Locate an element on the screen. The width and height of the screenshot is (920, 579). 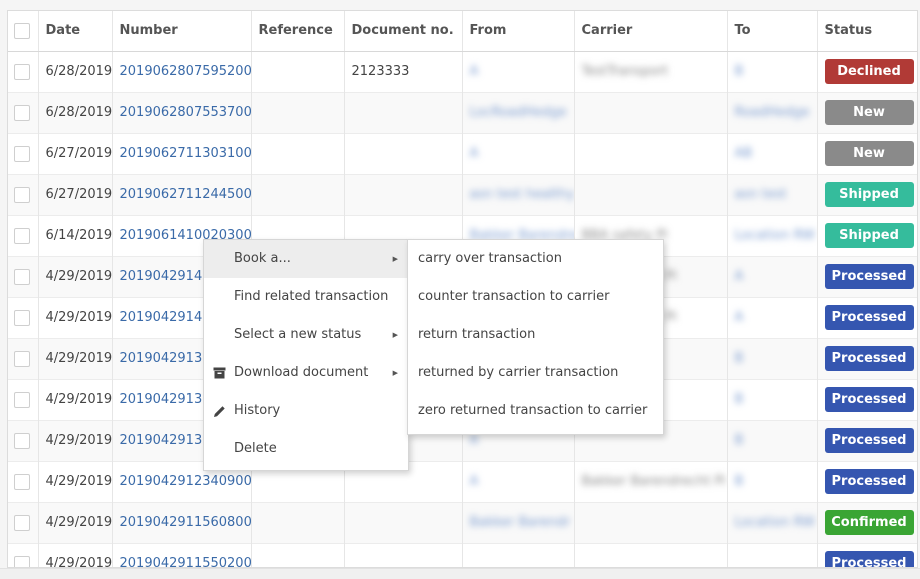
submenu-item-zero-returned-transaction-to-carrier: zero returned transaction to carrier is located at coordinates (535, 411).